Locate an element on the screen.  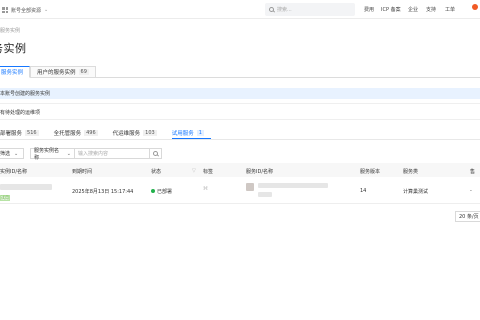
grid-icon is located at coordinates (5, 10).